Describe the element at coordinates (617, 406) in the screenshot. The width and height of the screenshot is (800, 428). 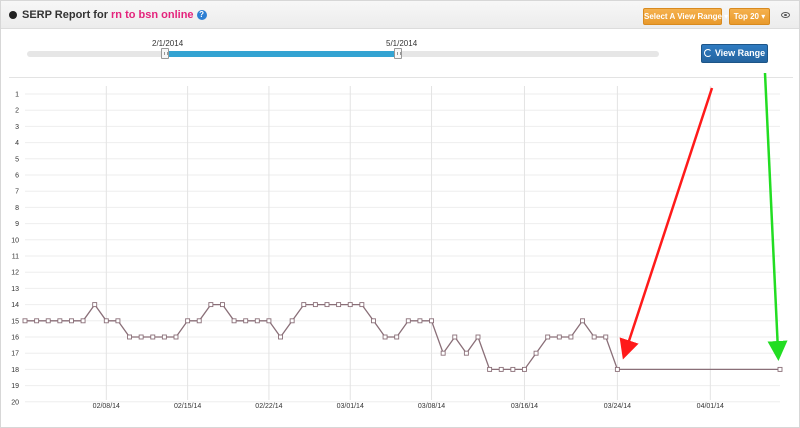
I see `x-tick-label: 03/24/14` at that location.